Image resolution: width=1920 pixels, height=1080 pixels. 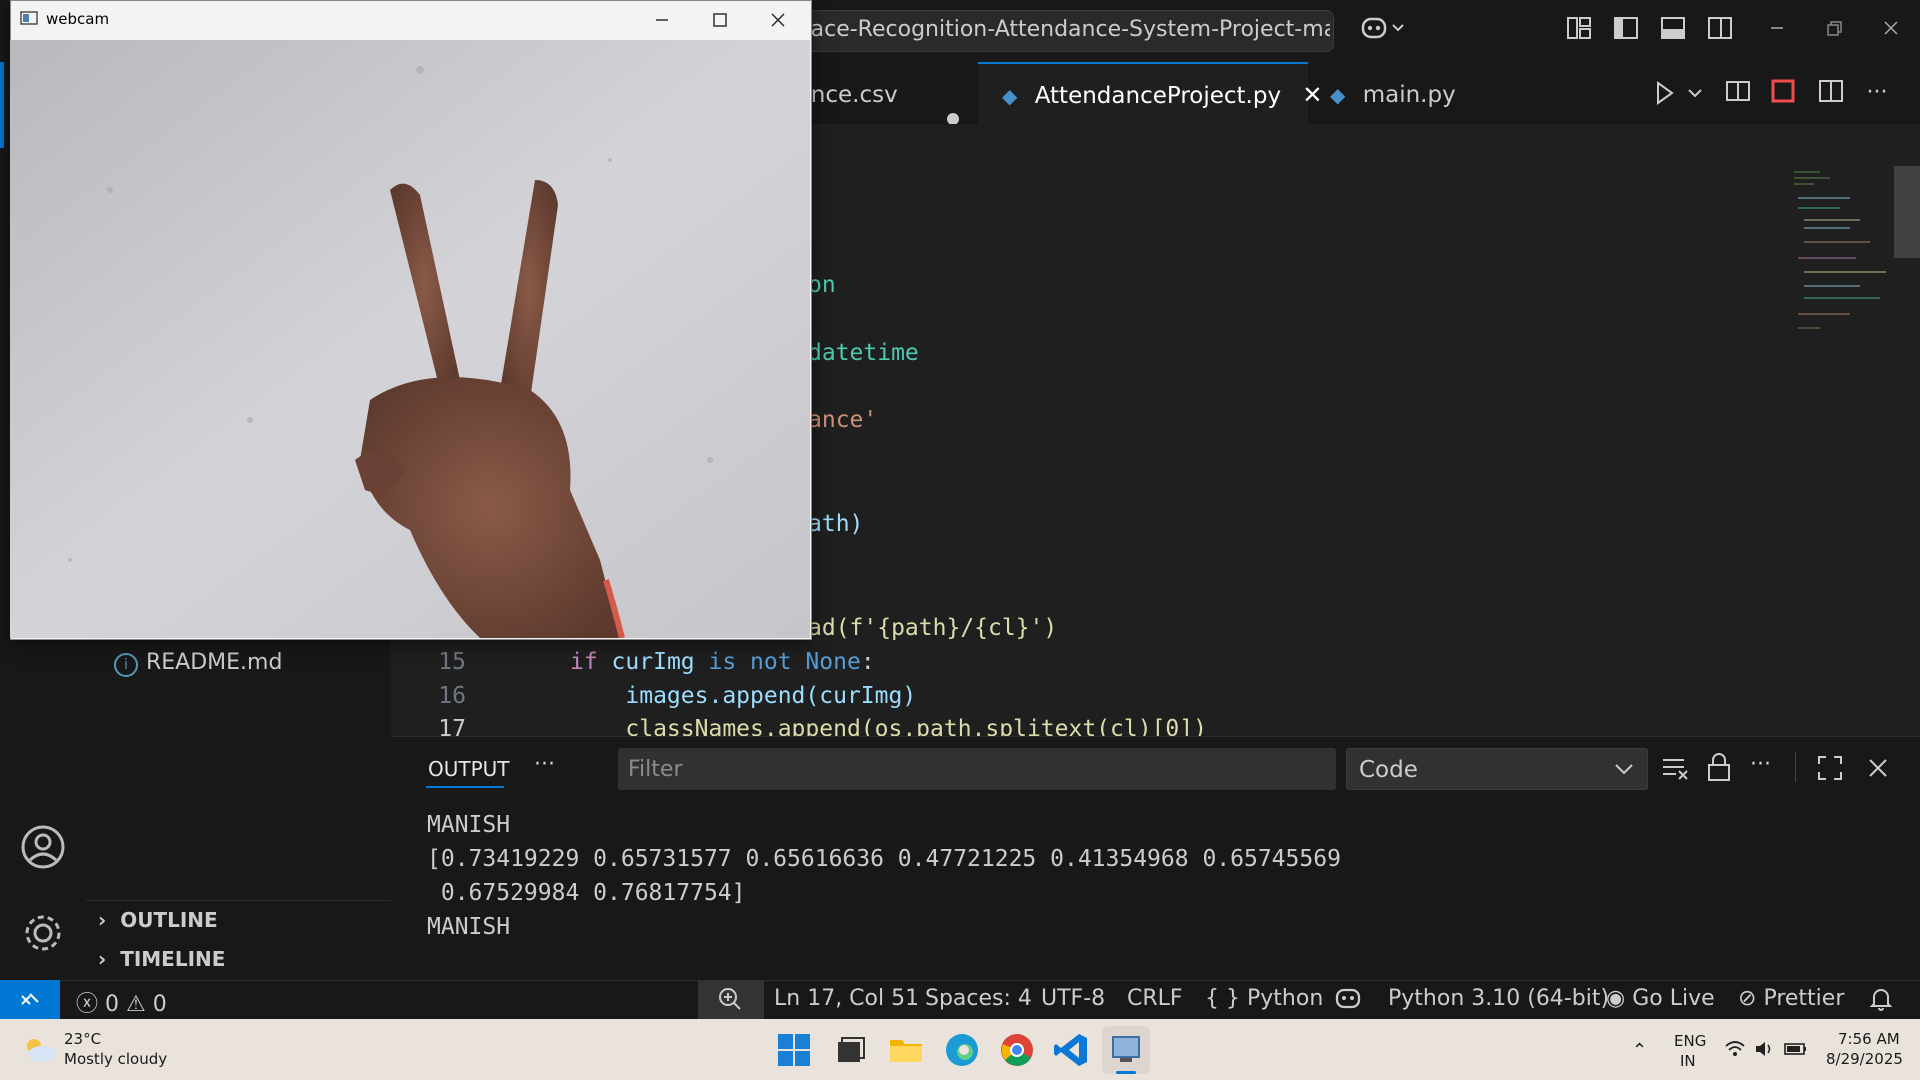 I want to click on chevron-down-icon, so click(x=1624, y=770).